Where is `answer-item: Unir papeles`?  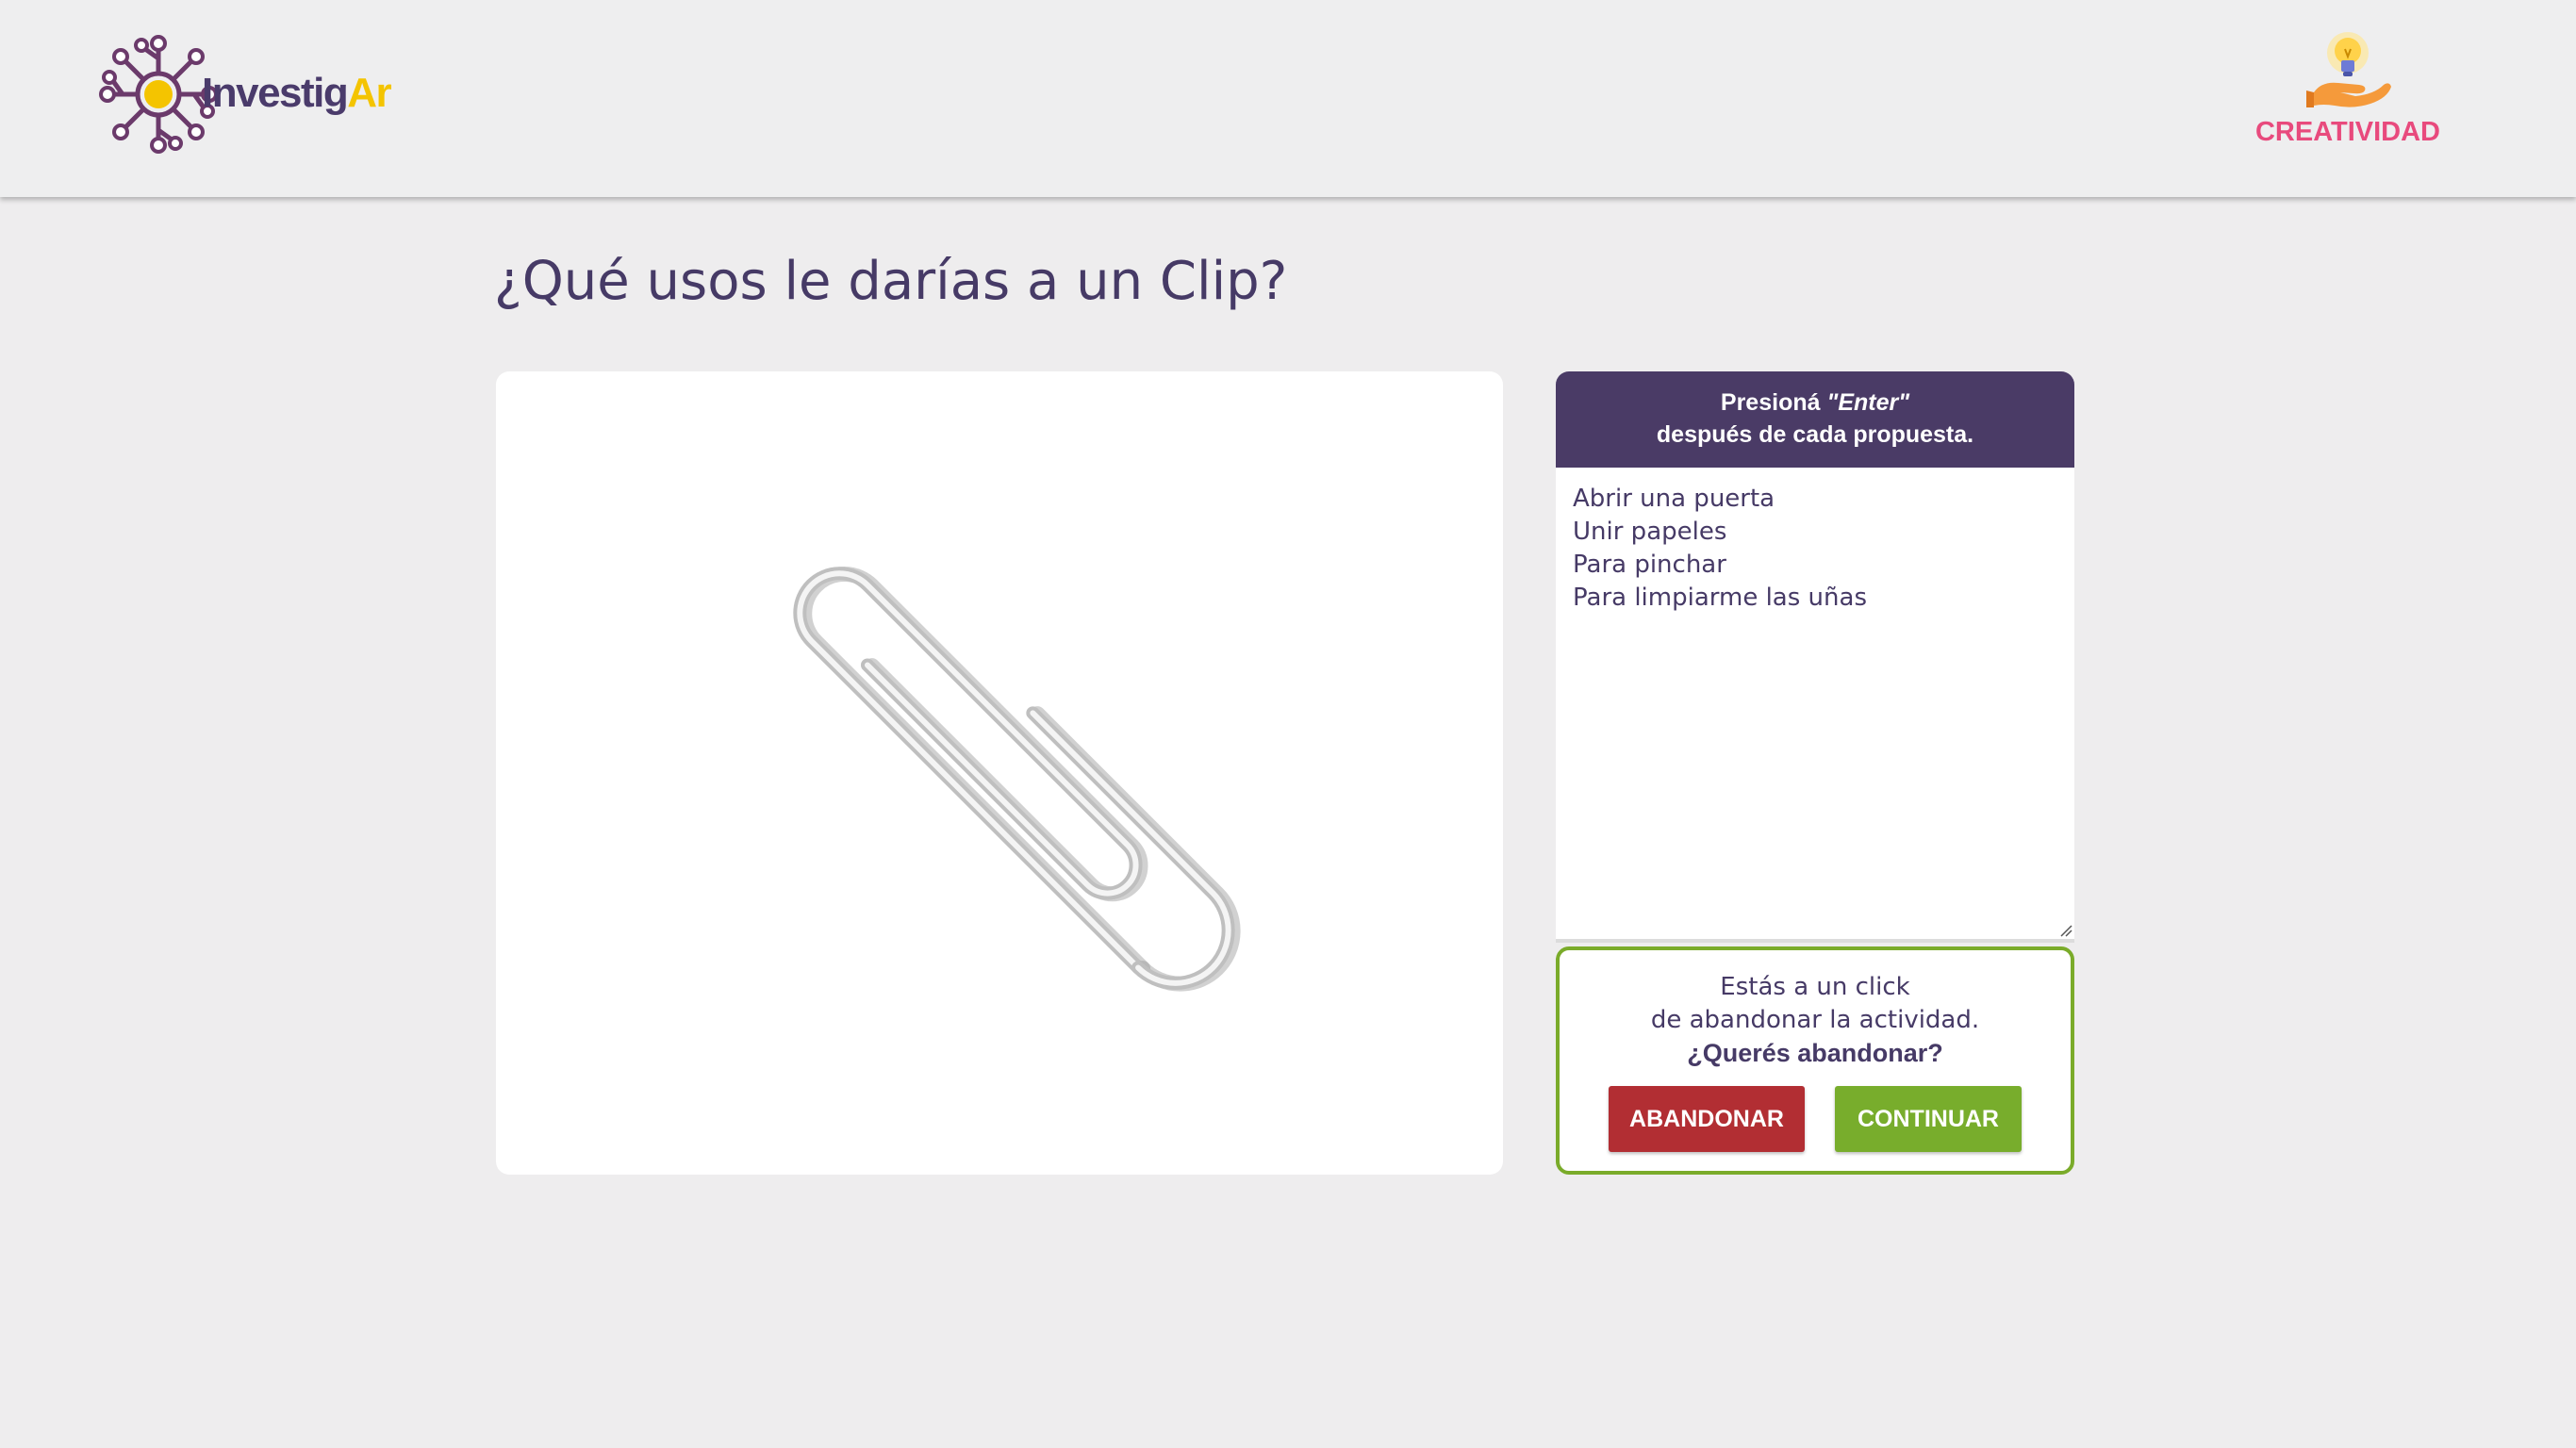 answer-item: Unir papeles is located at coordinates (1650, 532).